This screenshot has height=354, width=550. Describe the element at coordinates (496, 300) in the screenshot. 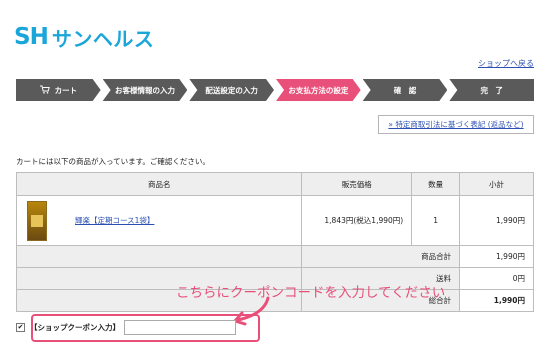

I see `grand-total-value: 1,990円` at that location.